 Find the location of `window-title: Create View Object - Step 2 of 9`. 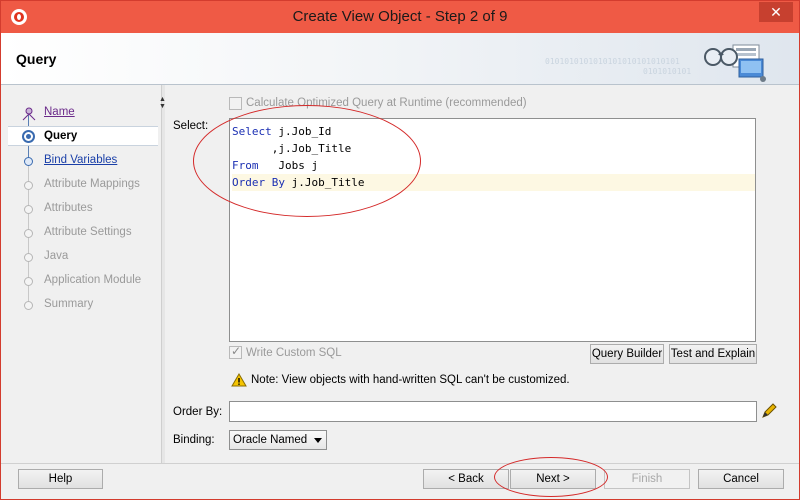

window-title: Create View Object - Step 2 of 9 is located at coordinates (400, 16).